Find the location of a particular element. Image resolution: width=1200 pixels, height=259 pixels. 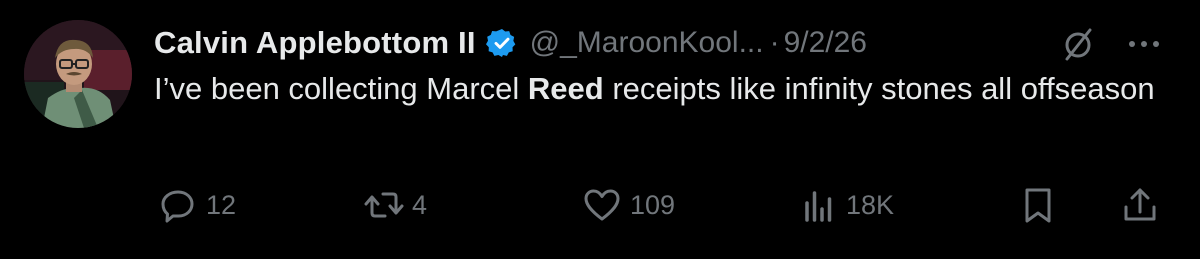

like-button: 109 is located at coordinates (628, 205).